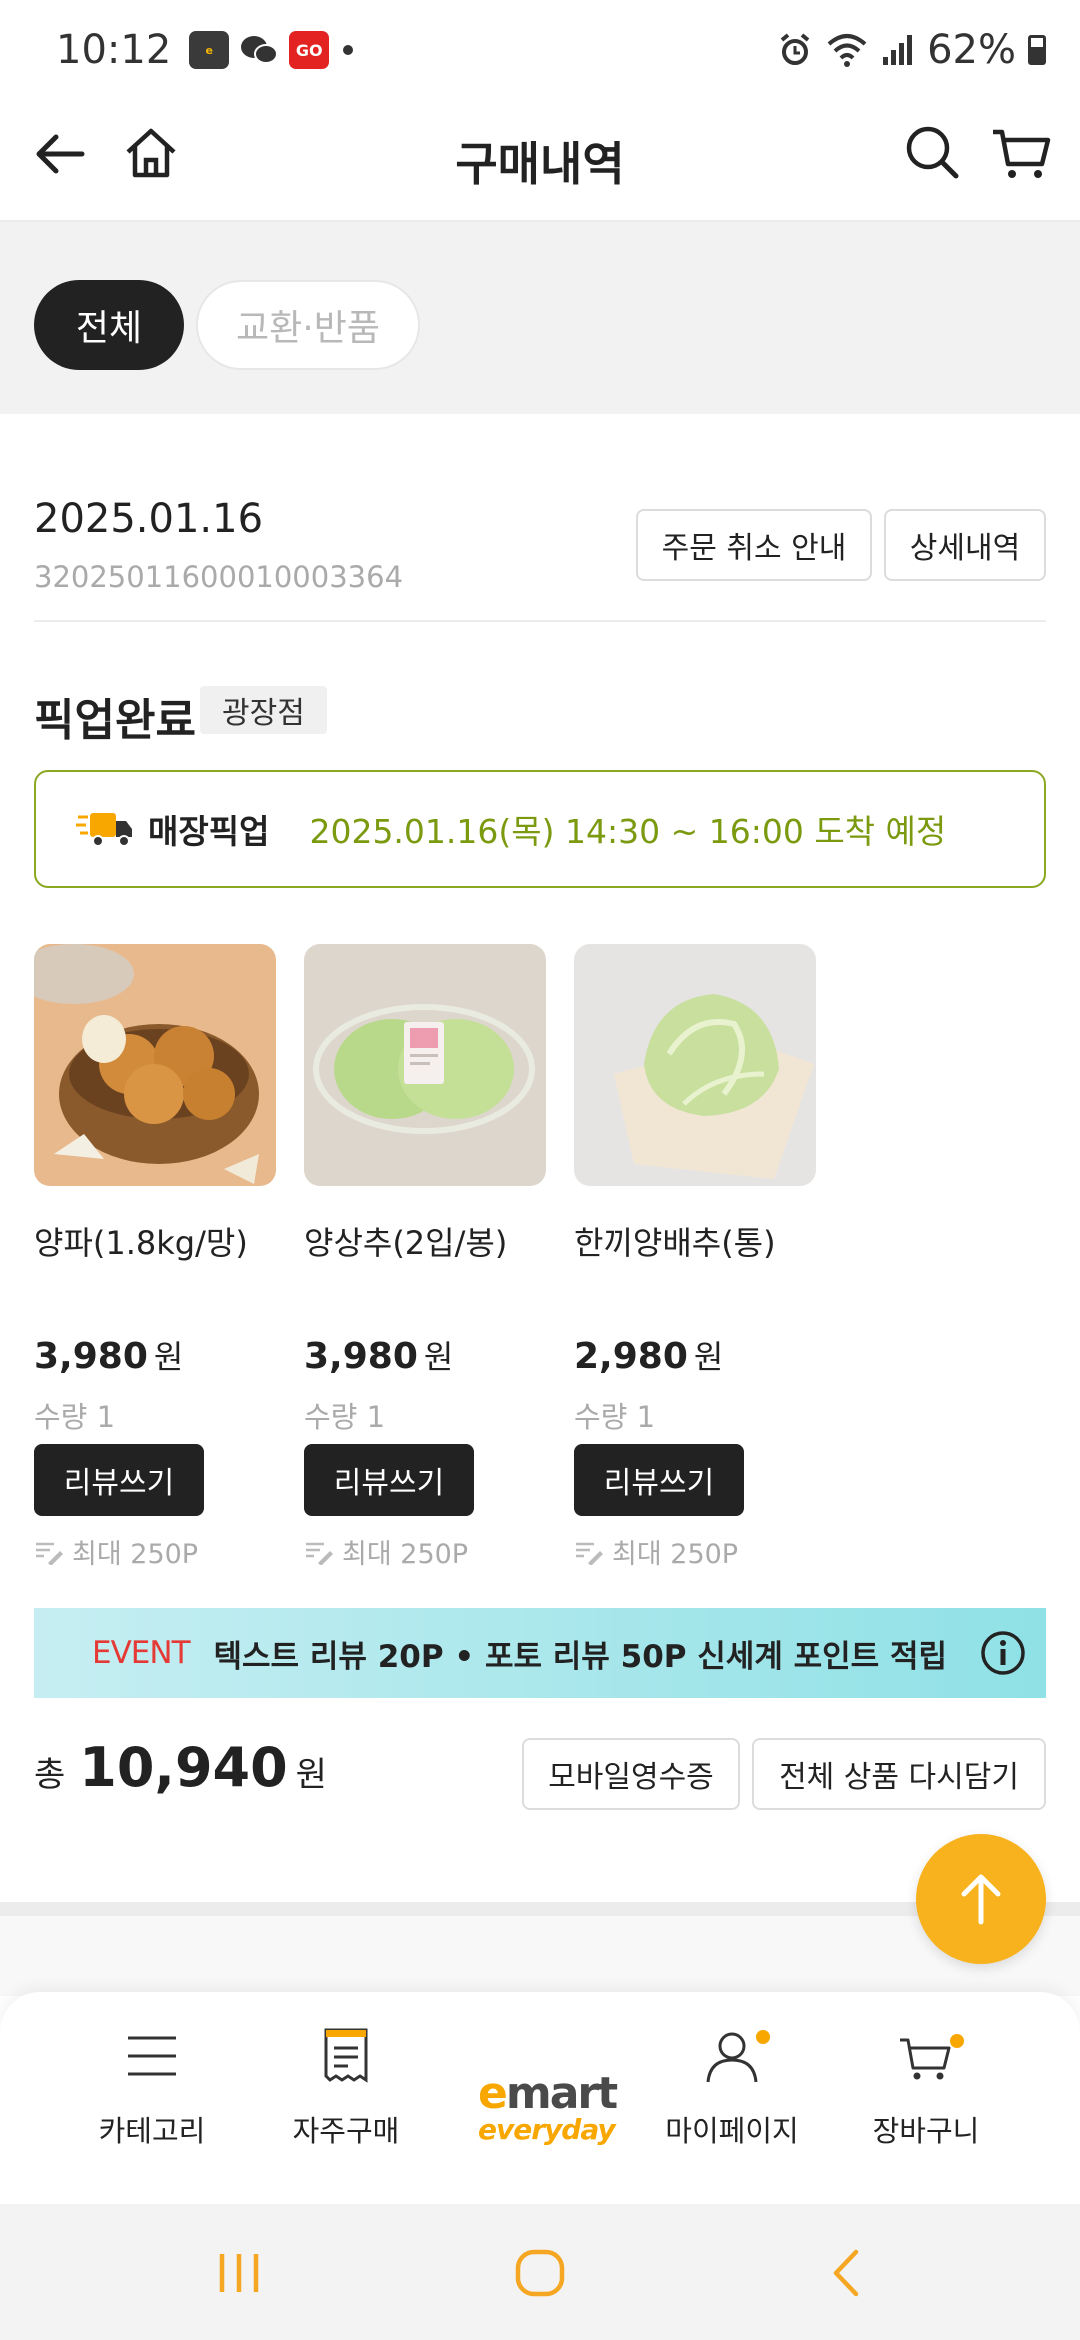 This screenshot has width=1080, height=2340. Describe the element at coordinates (219, 577) in the screenshot. I see `order-number: 32025011600010003364` at that location.